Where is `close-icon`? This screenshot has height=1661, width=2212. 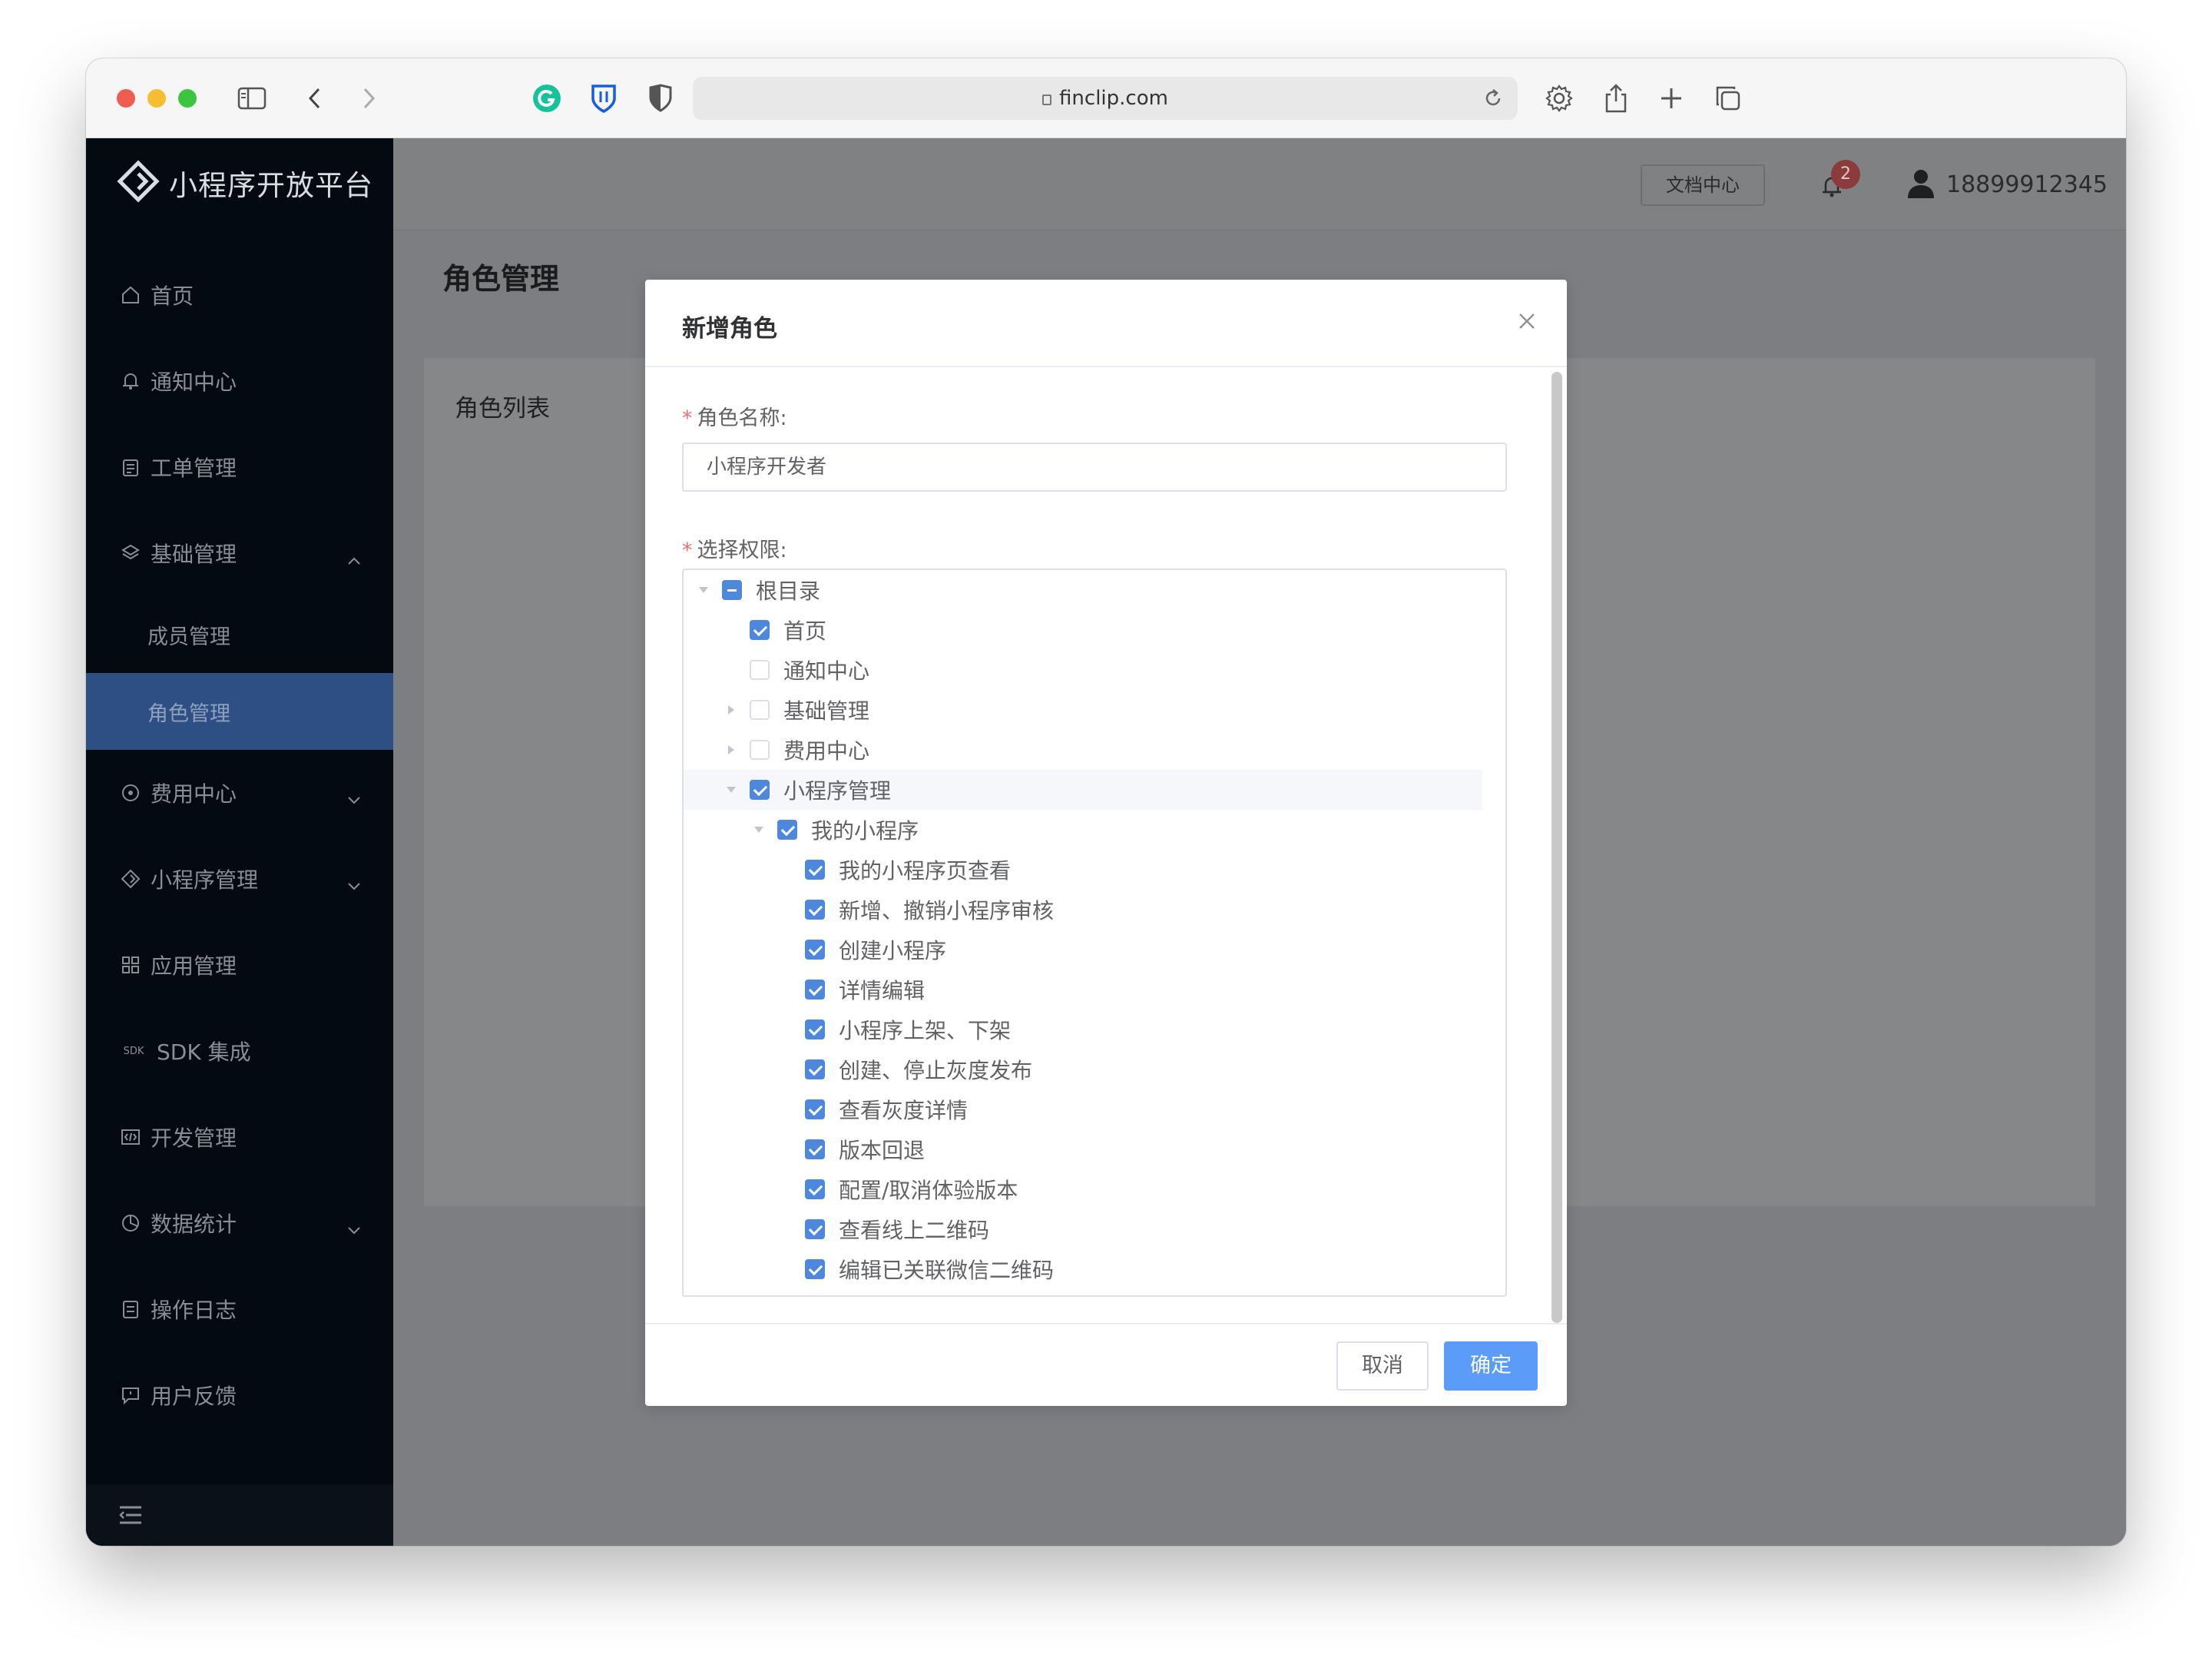
close-icon is located at coordinates (1527, 322).